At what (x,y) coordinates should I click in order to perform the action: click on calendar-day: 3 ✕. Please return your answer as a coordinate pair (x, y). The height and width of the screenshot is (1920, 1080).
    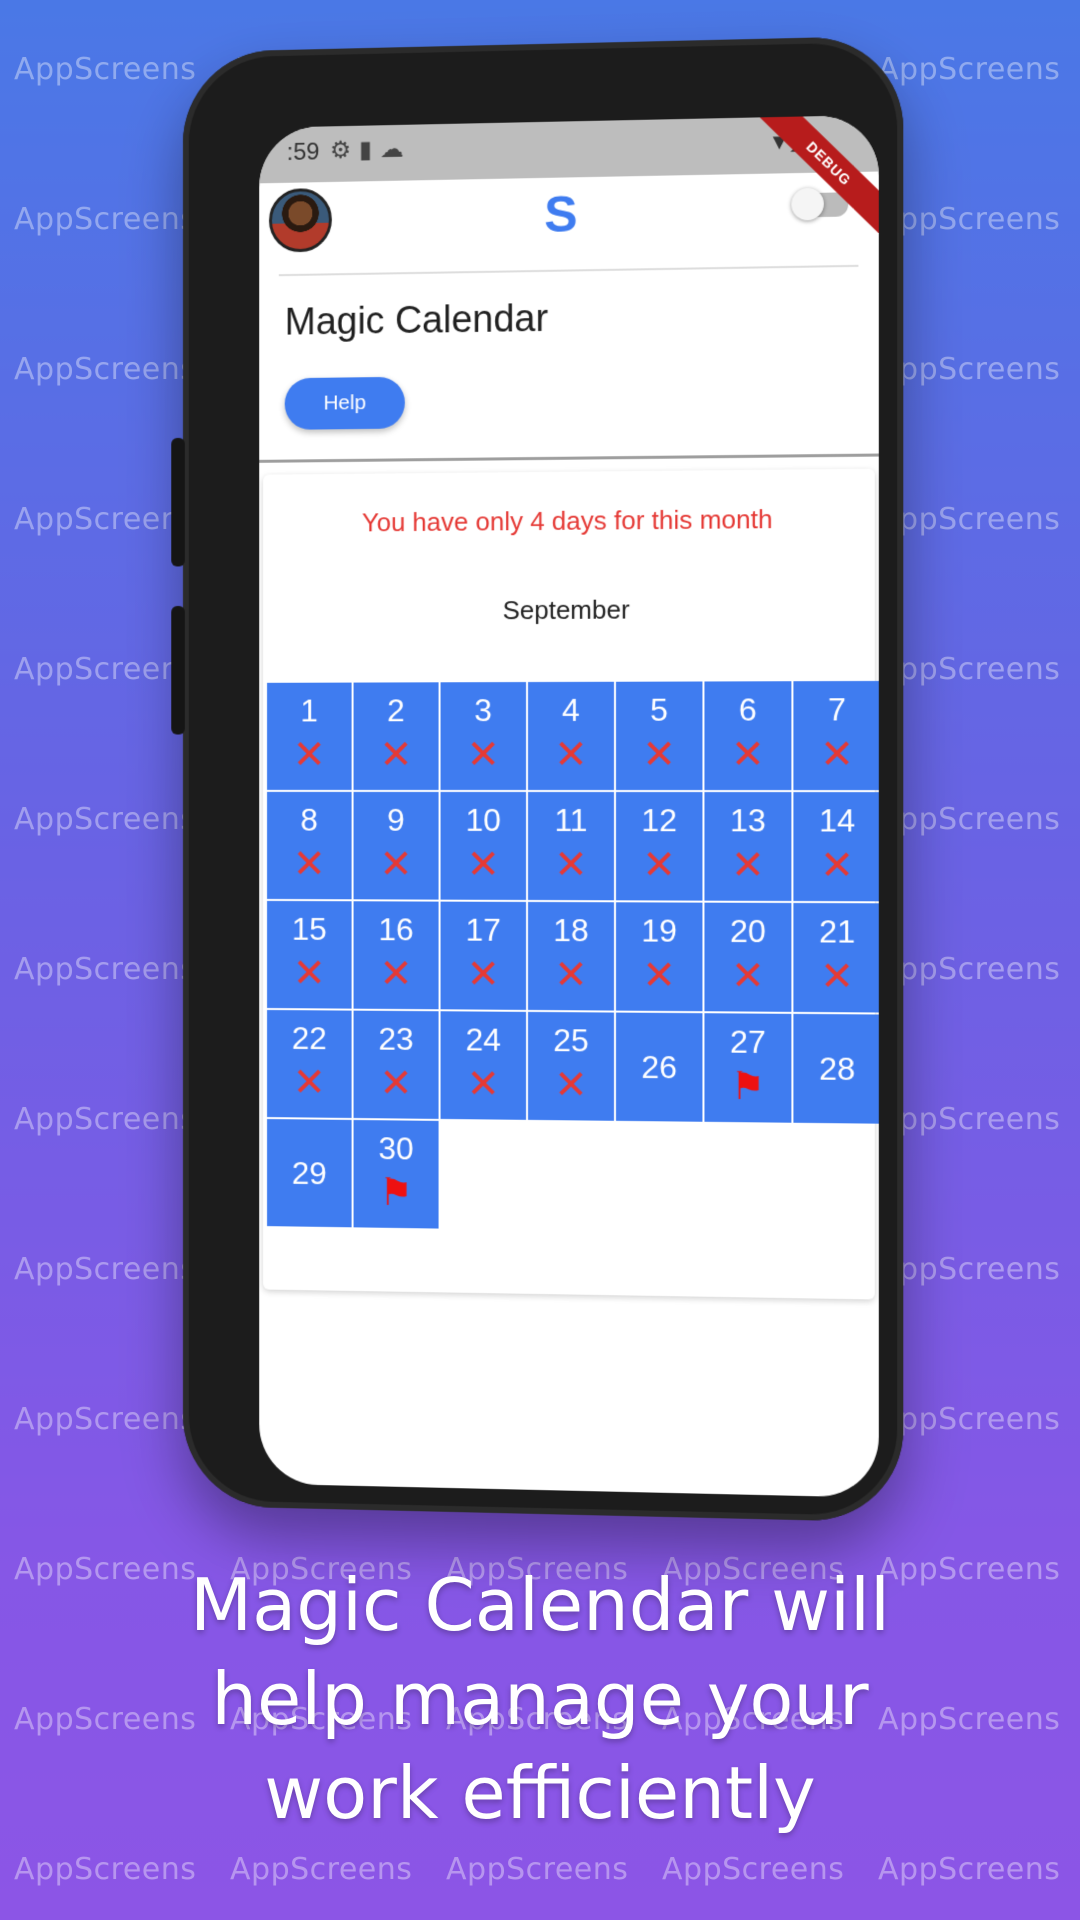
    Looking at the image, I should click on (483, 736).